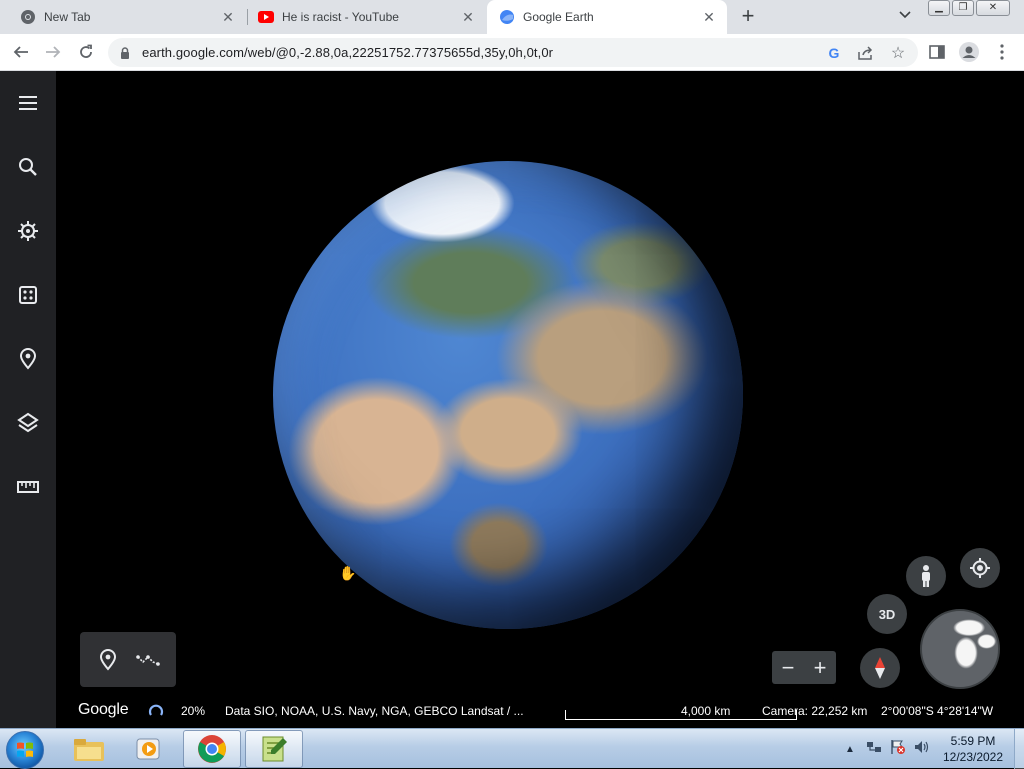 Image resolution: width=1024 pixels, height=769 pixels. Describe the element at coordinates (922, 749) in the screenshot. I see `volume-icon` at that location.